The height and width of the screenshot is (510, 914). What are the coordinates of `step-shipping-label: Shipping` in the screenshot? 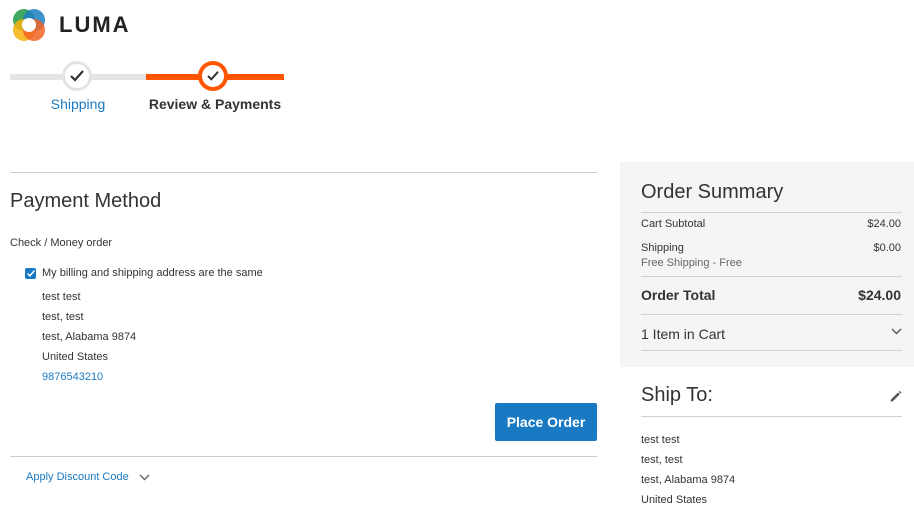 It's located at (78, 104).